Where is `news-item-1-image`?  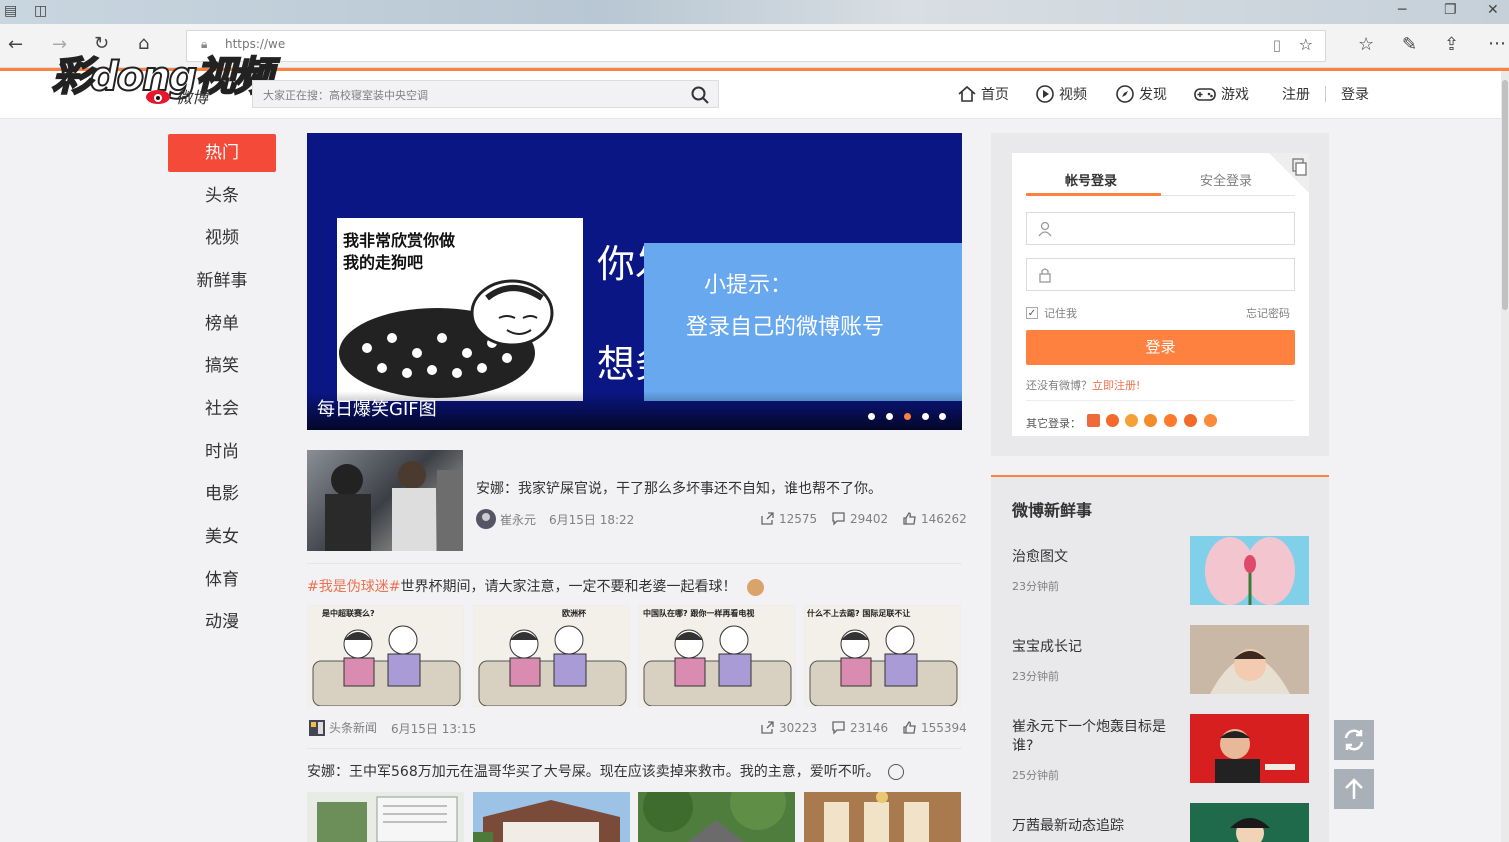 news-item-1-image is located at coordinates (1249, 570).